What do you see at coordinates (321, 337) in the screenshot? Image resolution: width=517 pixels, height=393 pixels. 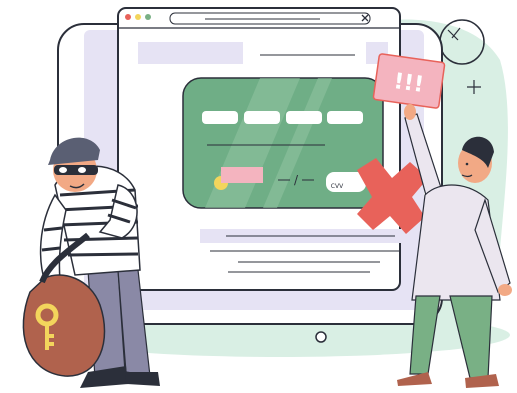 I see `home-button` at bounding box center [321, 337].